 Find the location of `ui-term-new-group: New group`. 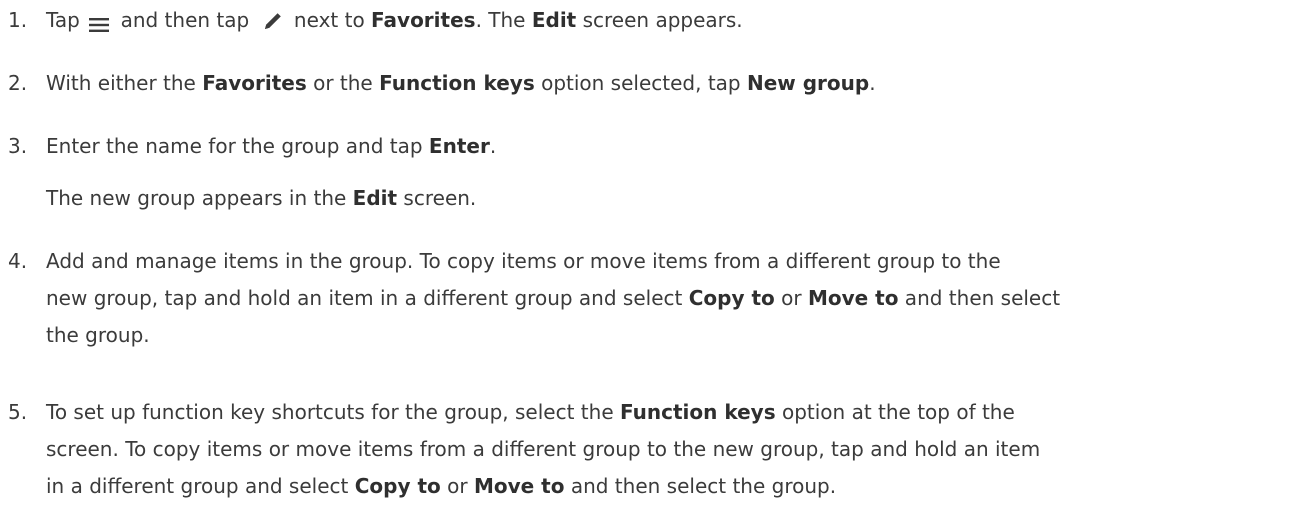

ui-term-new-group: New group is located at coordinates (808, 83).